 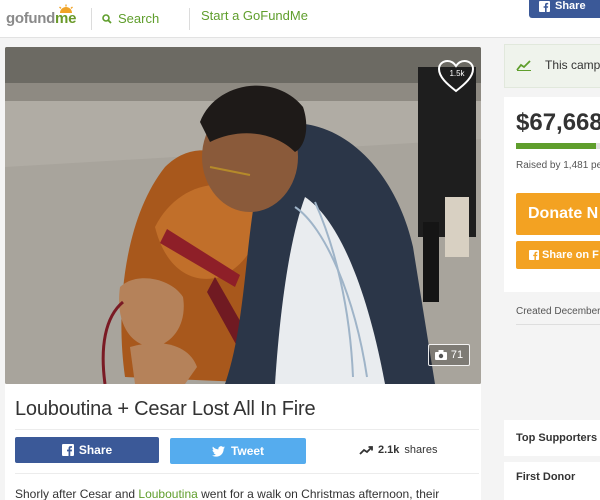 I want to click on search-link: Search, so click(x=130, y=18).